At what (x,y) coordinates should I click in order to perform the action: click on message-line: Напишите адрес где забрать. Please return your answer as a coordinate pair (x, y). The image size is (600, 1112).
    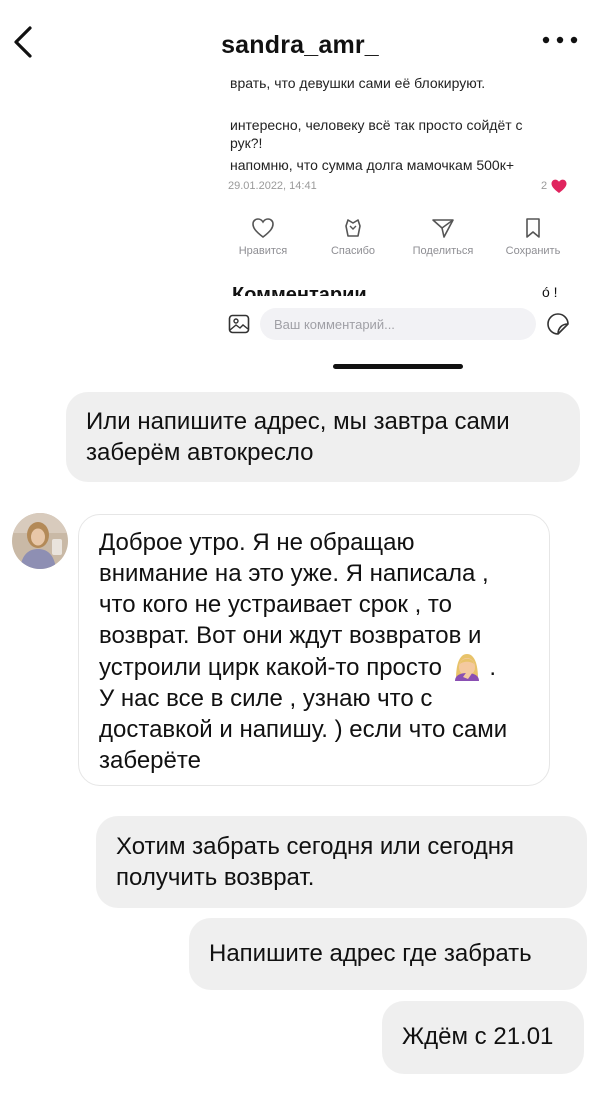
    Looking at the image, I should click on (370, 953).